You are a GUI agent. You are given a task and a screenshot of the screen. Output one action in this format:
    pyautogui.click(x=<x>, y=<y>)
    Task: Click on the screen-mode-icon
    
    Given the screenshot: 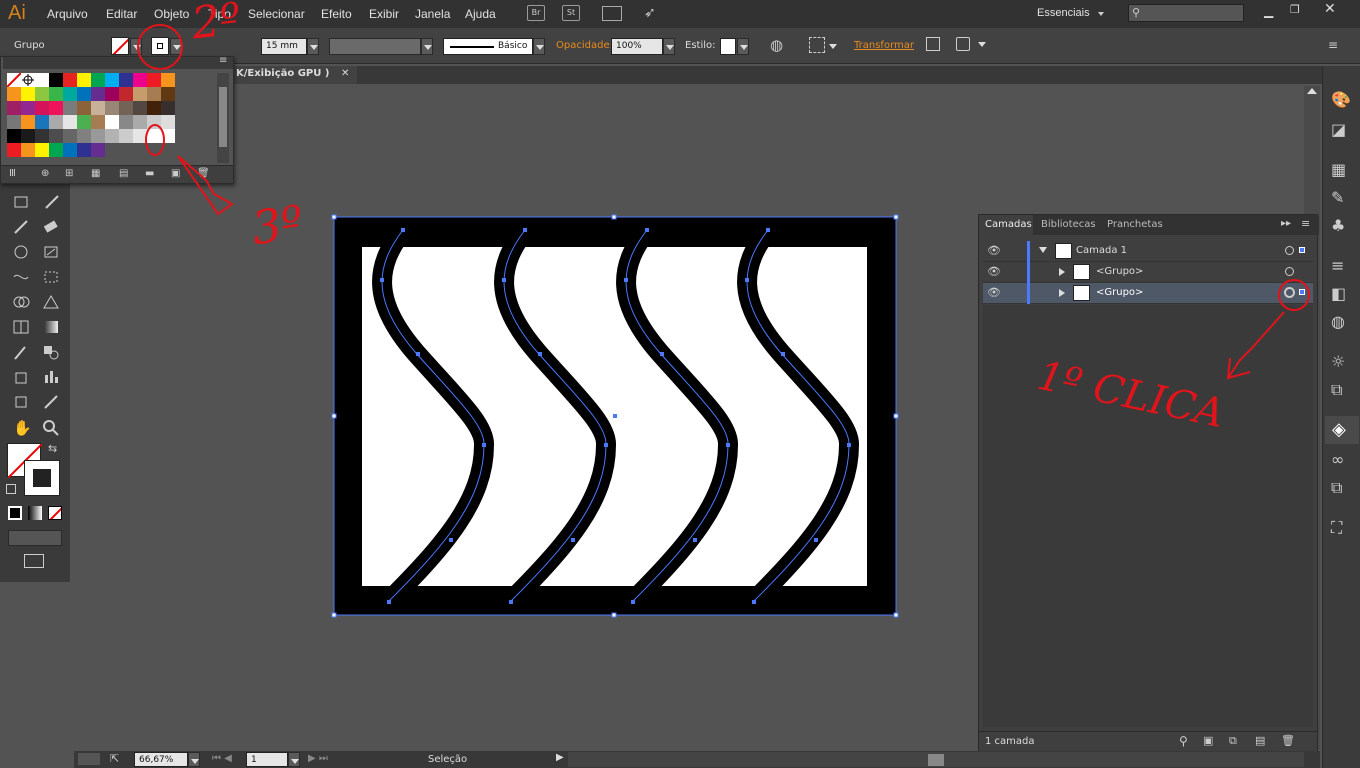 What is the action you would take?
    pyautogui.click(x=34, y=561)
    